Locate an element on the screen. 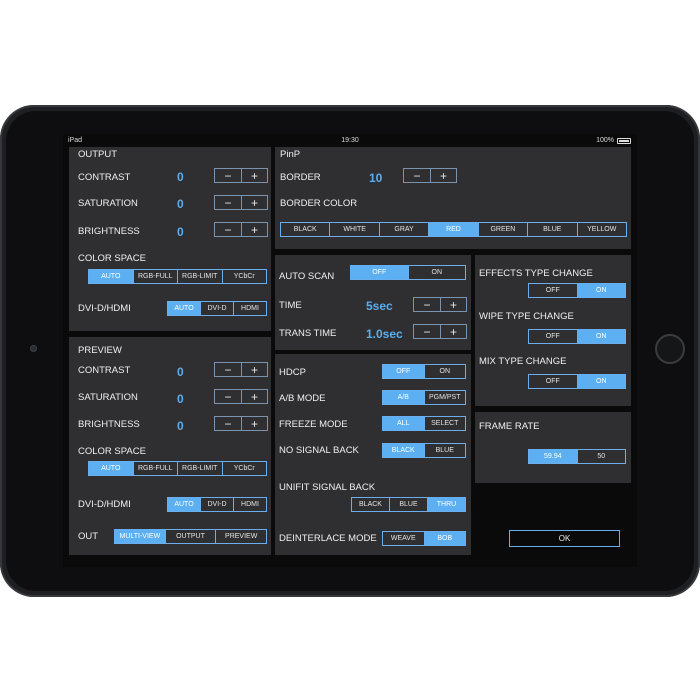  preview-dvi-selector: AUTO DVI-D HDMI is located at coordinates (217, 504).